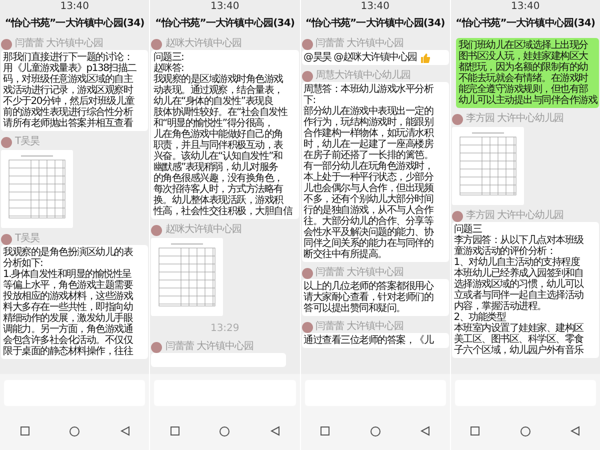  I want to click on message-line: 等偏上水平，角色游戏主题需要, so click(68, 285).